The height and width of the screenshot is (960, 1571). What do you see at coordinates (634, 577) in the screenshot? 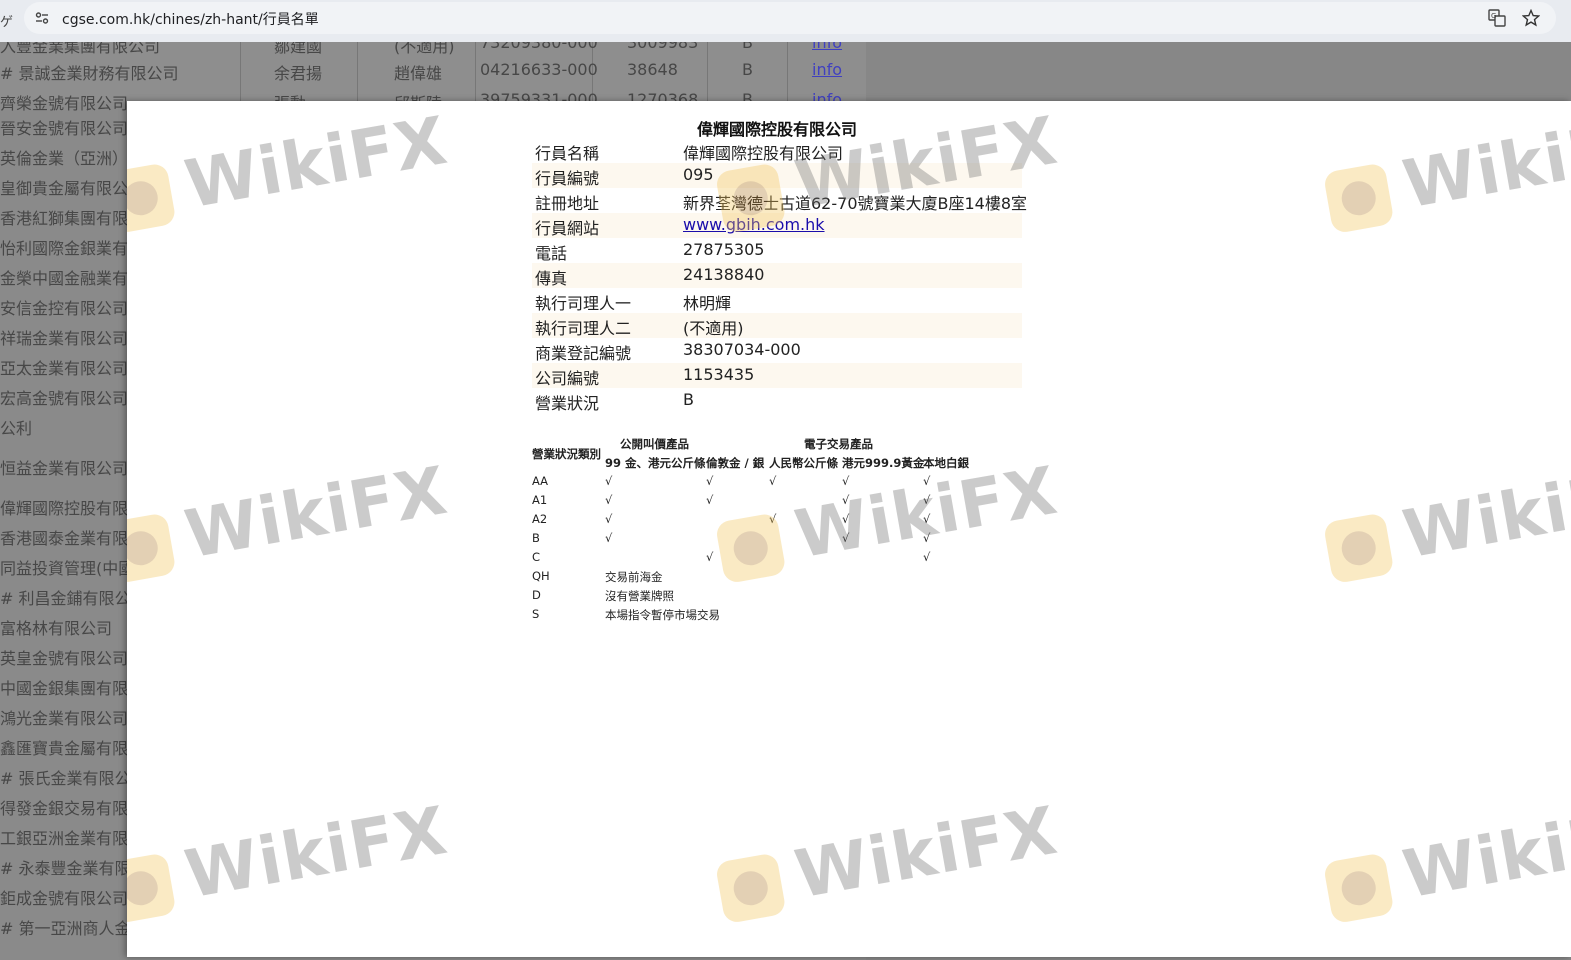
I see `legend-note: 交易前海金` at bounding box center [634, 577].